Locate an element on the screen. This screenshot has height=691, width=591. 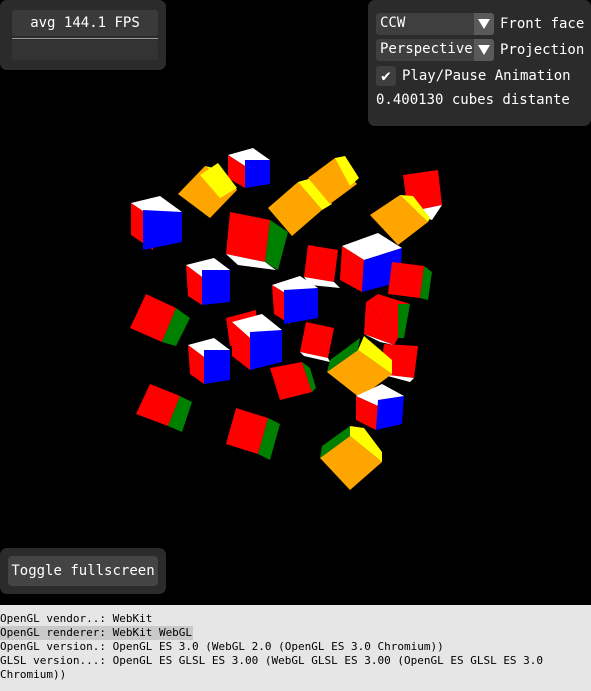
checkmark-icon: ✔ is located at coordinates (386, 75).